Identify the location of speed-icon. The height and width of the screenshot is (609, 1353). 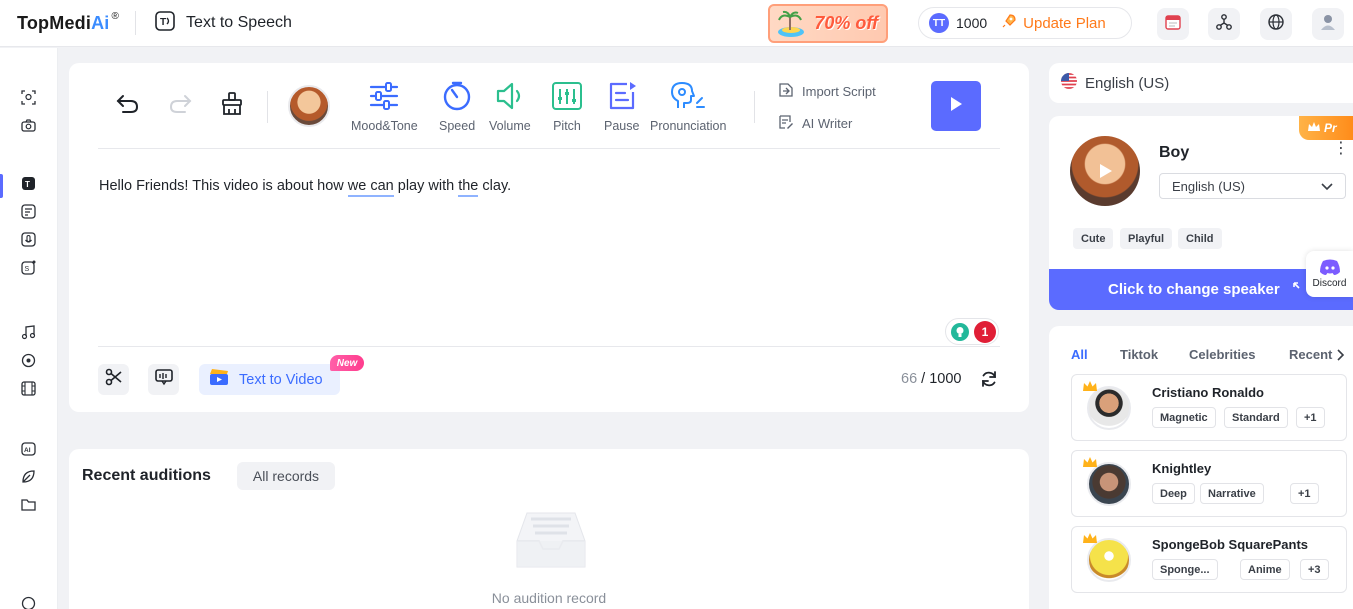
(457, 98).